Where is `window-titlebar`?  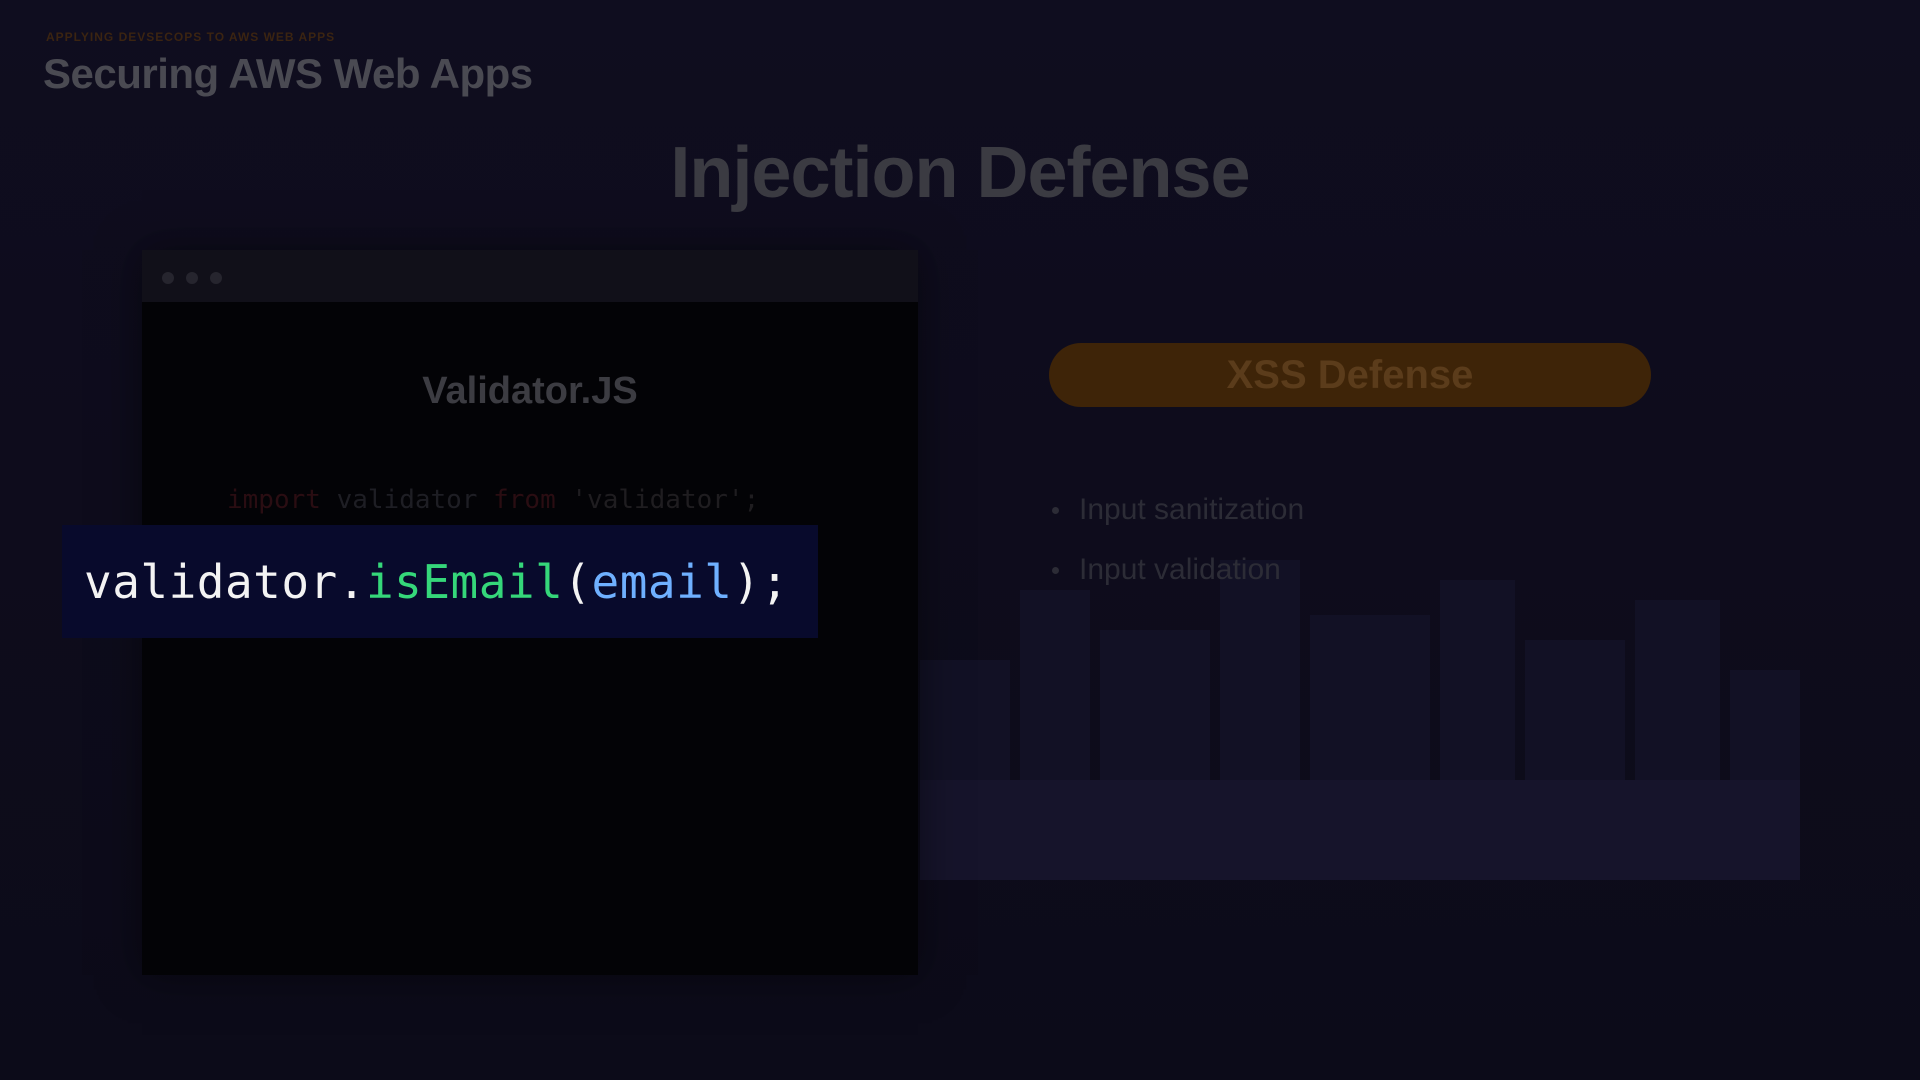
window-titlebar is located at coordinates (530, 276).